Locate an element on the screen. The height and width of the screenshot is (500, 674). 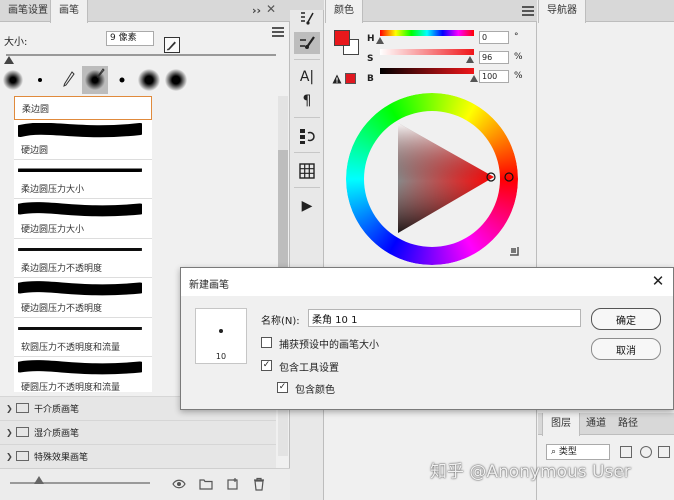
brightness-unit: % is located at coordinates (518, 76).